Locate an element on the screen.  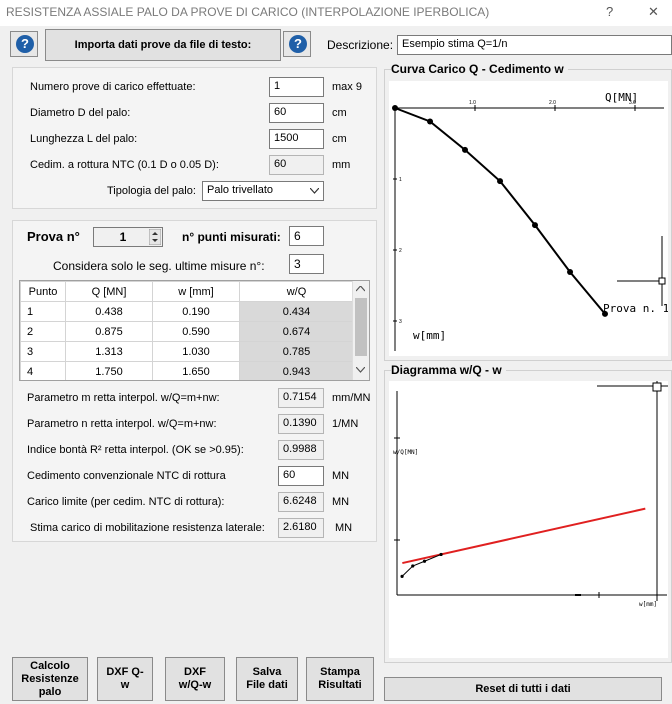
lateral-resistance-value: 2.6180 is located at coordinates (301, 528).